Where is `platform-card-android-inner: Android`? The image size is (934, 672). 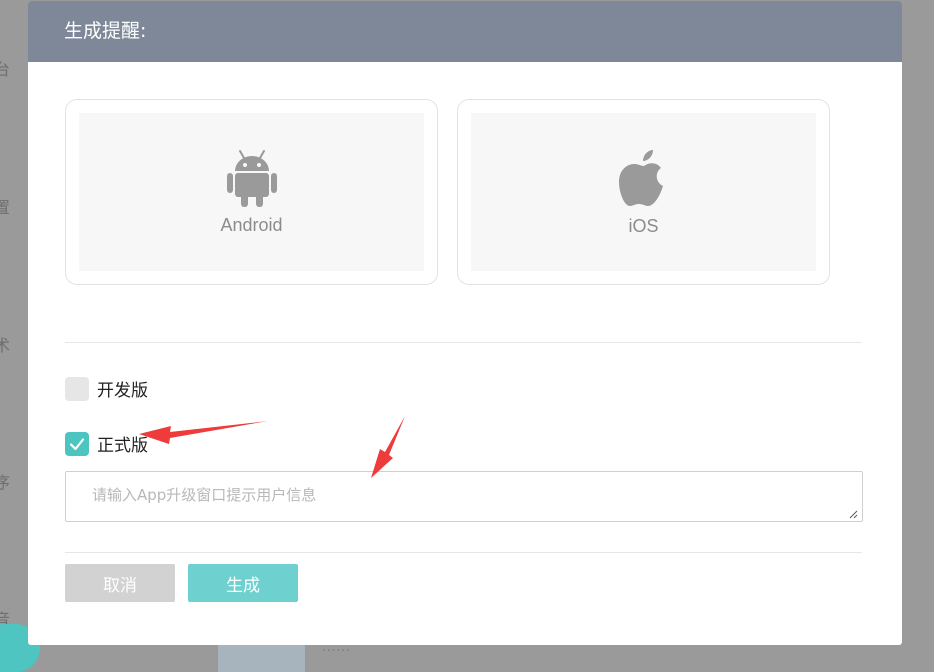
platform-card-android-inner: Android is located at coordinates (251, 192).